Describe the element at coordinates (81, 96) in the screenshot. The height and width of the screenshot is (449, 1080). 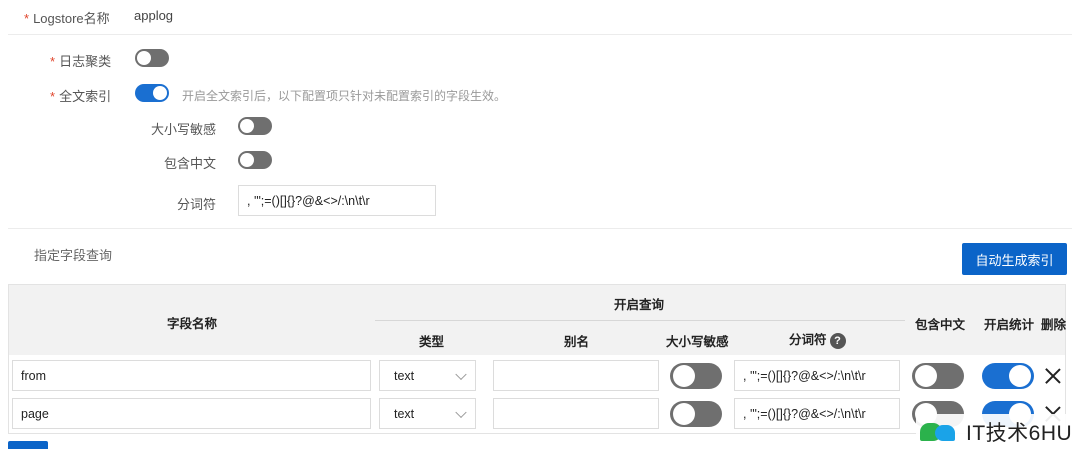
I see `full-text-index-label: * 全文索引` at that location.